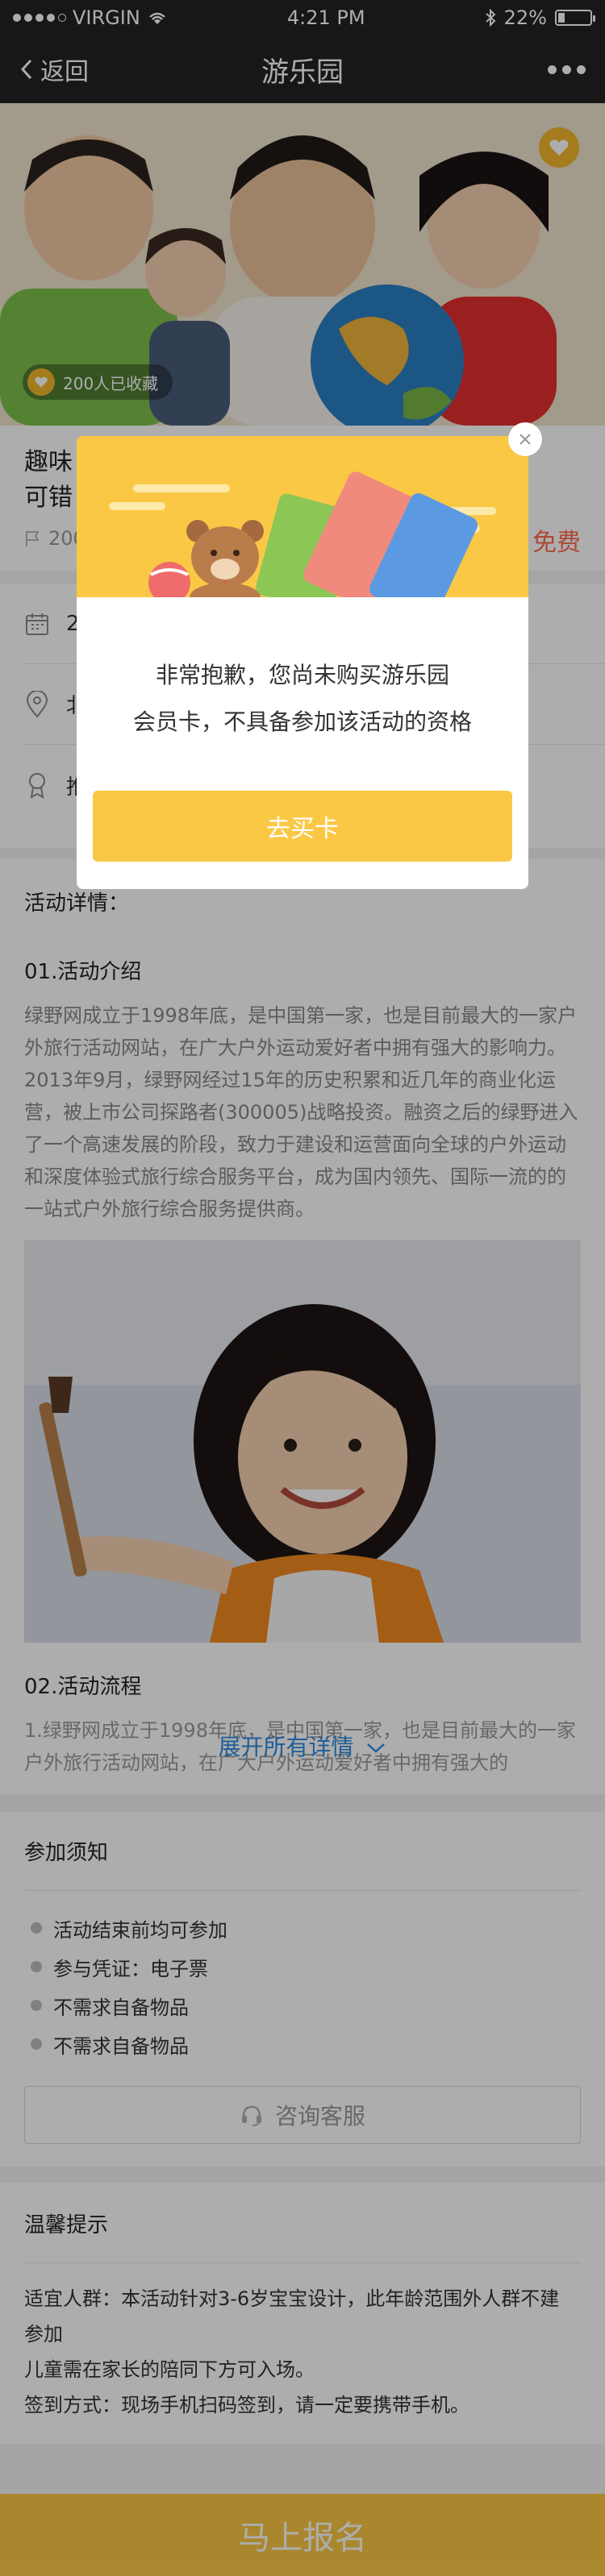  I want to click on bear-cards-illustration, so click(302, 528).